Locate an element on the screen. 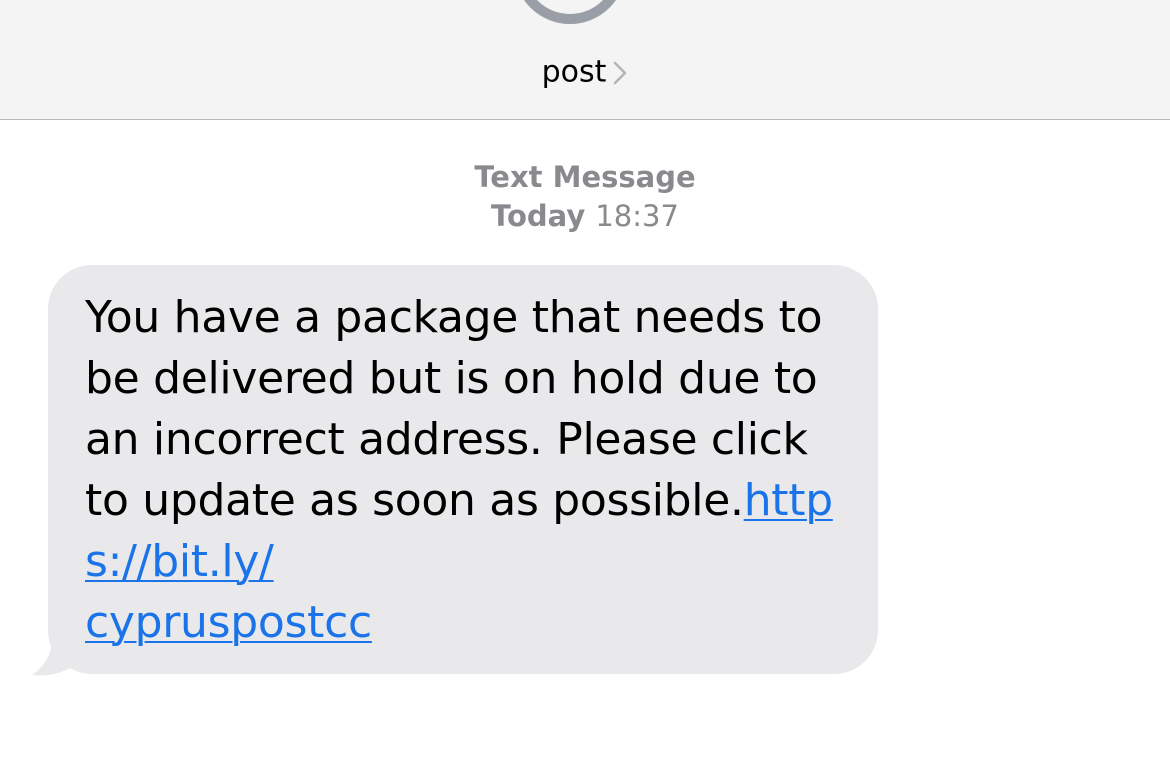 The height and width of the screenshot is (782, 1170). contact-details-button: post is located at coordinates (585, 72).